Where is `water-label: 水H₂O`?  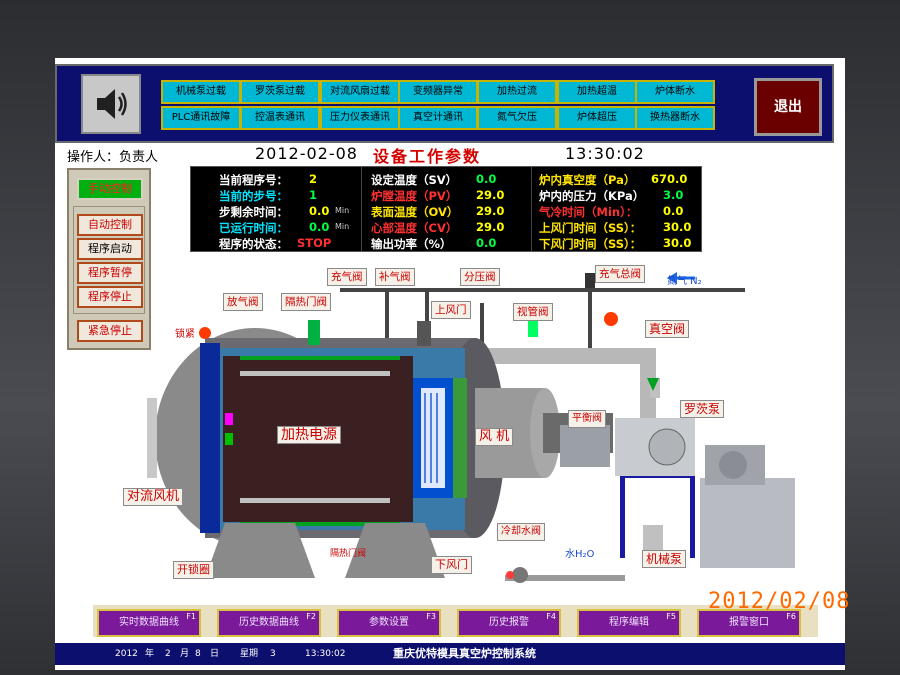 water-label: 水H₂O is located at coordinates (580, 554).